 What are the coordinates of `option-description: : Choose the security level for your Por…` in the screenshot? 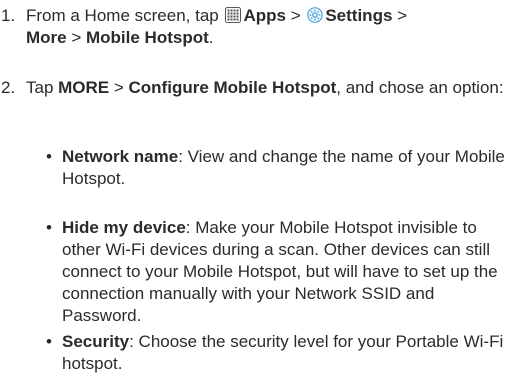 It's located at (283, 352).